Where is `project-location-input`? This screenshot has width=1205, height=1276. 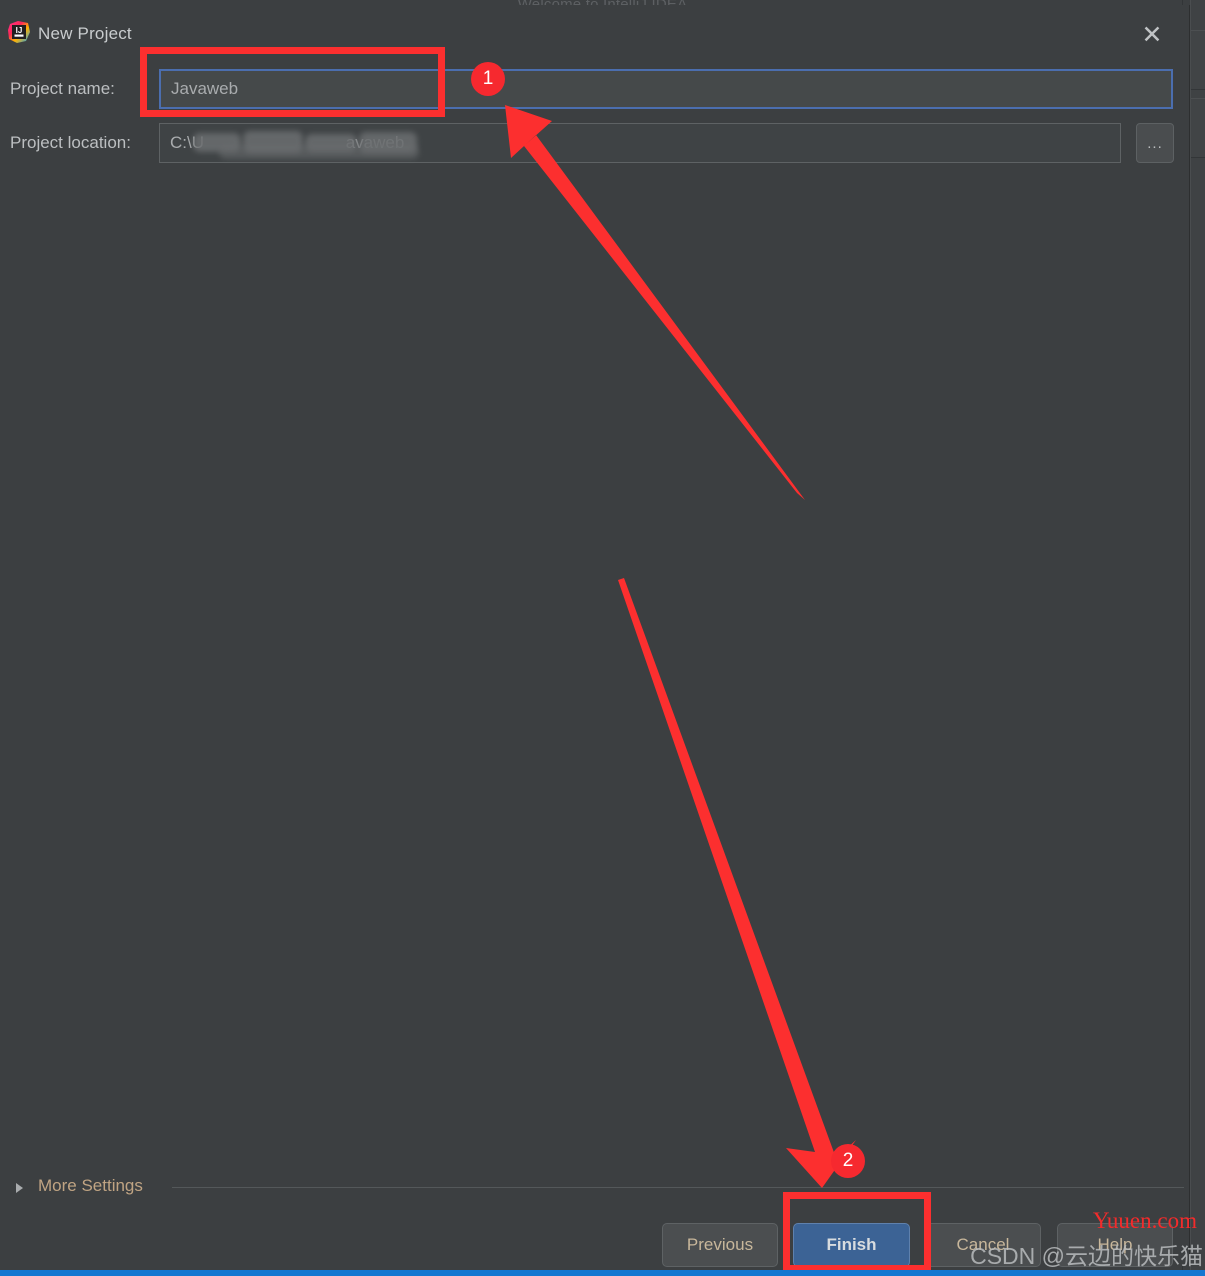
project-location-input is located at coordinates (640, 143).